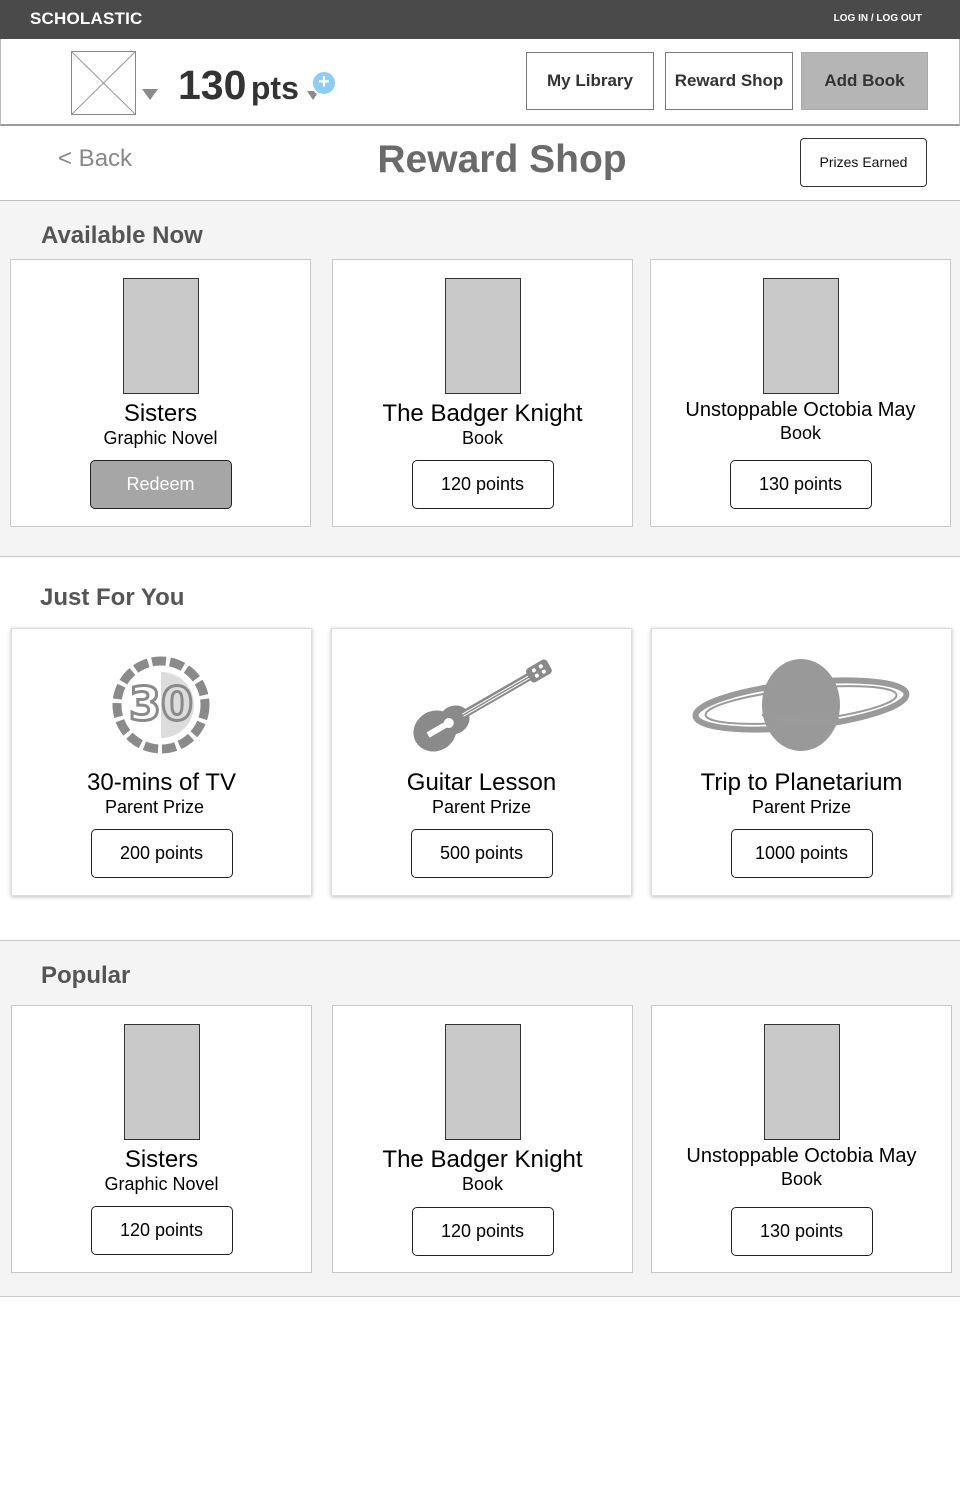 The height and width of the screenshot is (1500, 960). Describe the element at coordinates (324, 83) in the screenshot. I see `add-points-icon: +` at that location.